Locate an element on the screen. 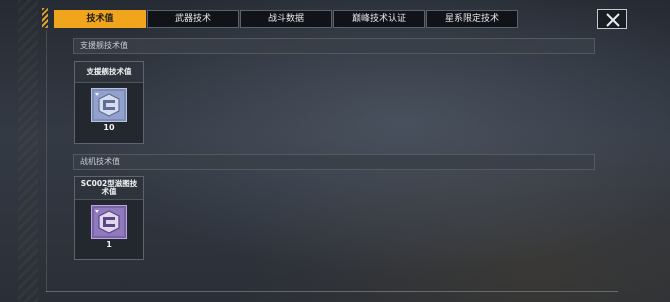 The height and width of the screenshot is (302, 670). tab-bar-accent is located at coordinates (45, 18).